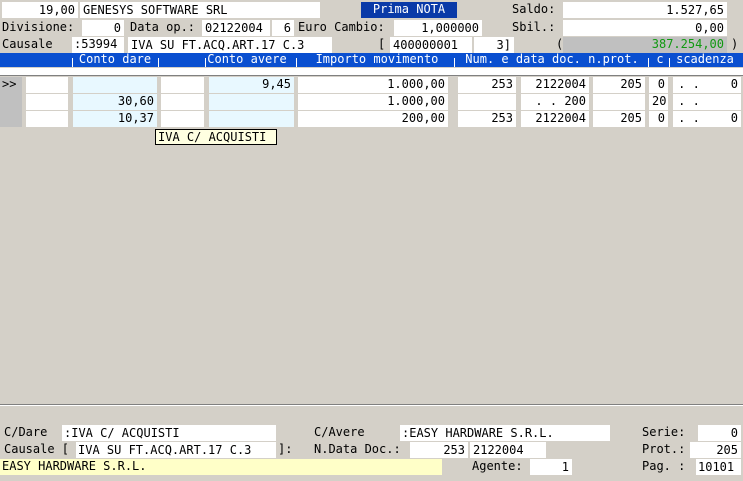  I want to click on total-field: 387.254,00, so click(645, 45).